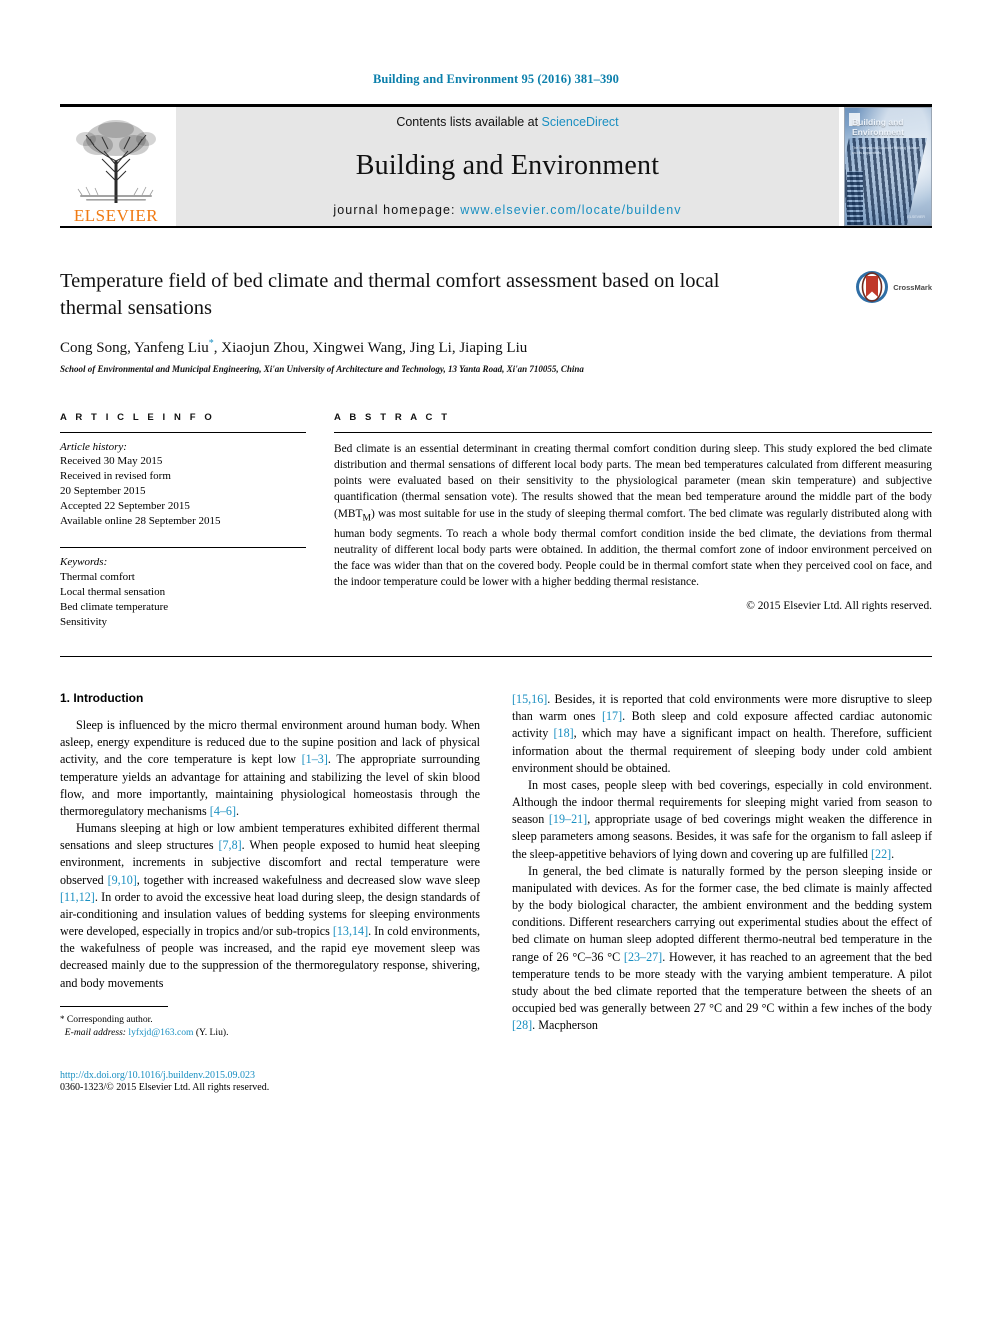 The width and height of the screenshot is (992, 1323). Describe the element at coordinates (108, 1019) in the screenshot. I see `footnote-label: Corresponding author.` at that location.